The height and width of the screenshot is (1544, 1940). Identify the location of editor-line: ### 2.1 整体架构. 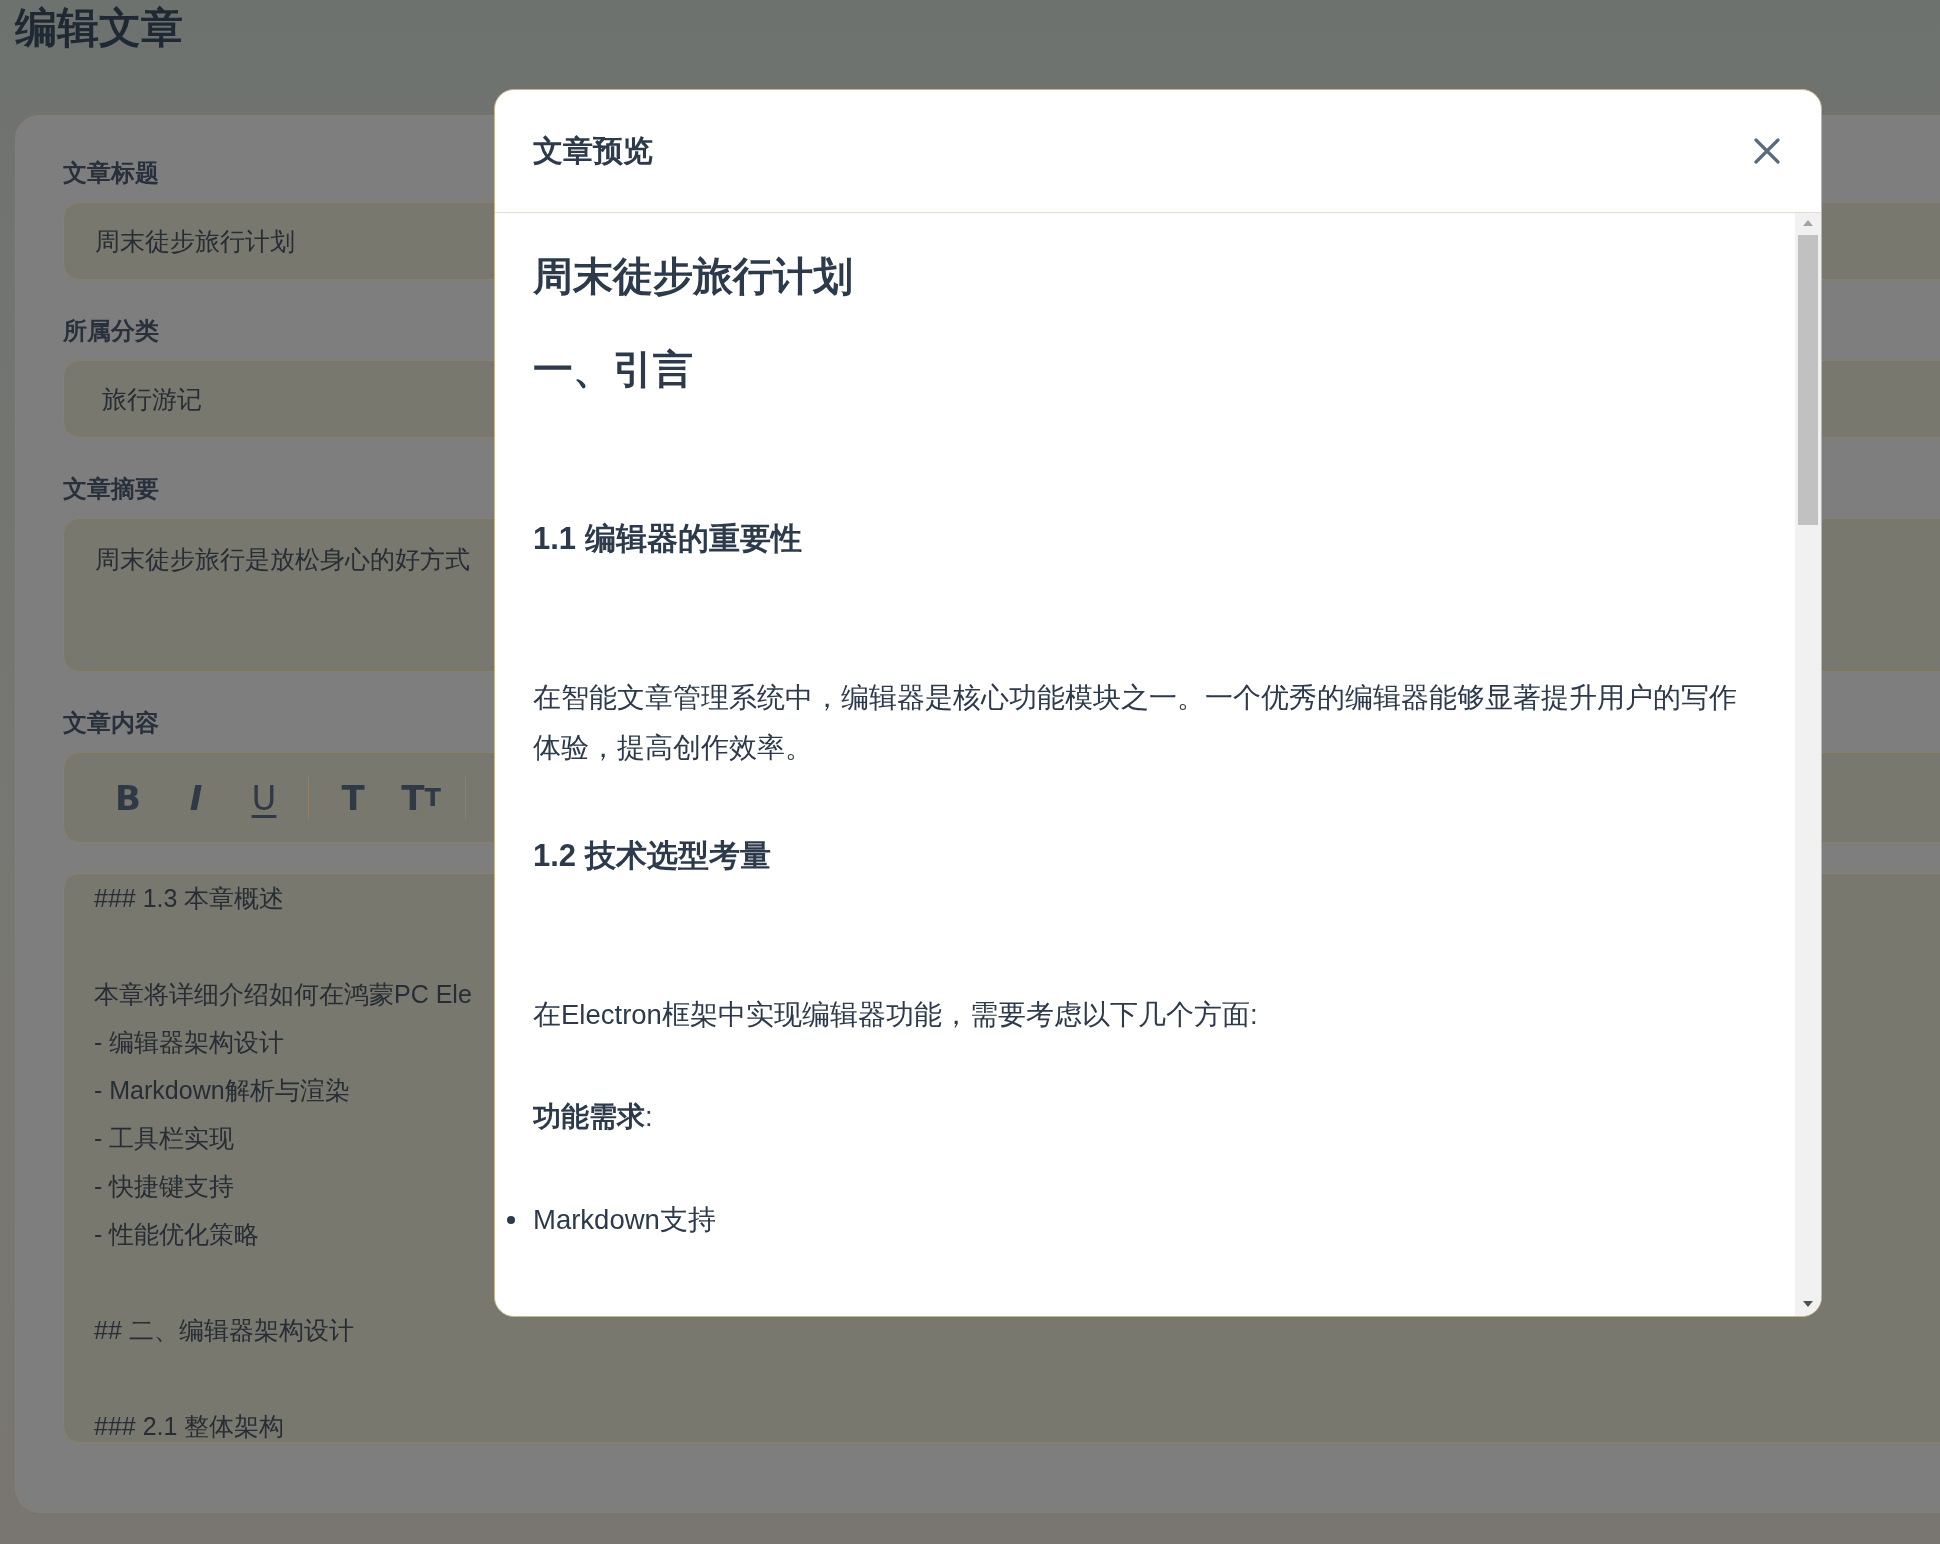
(189, 1426).